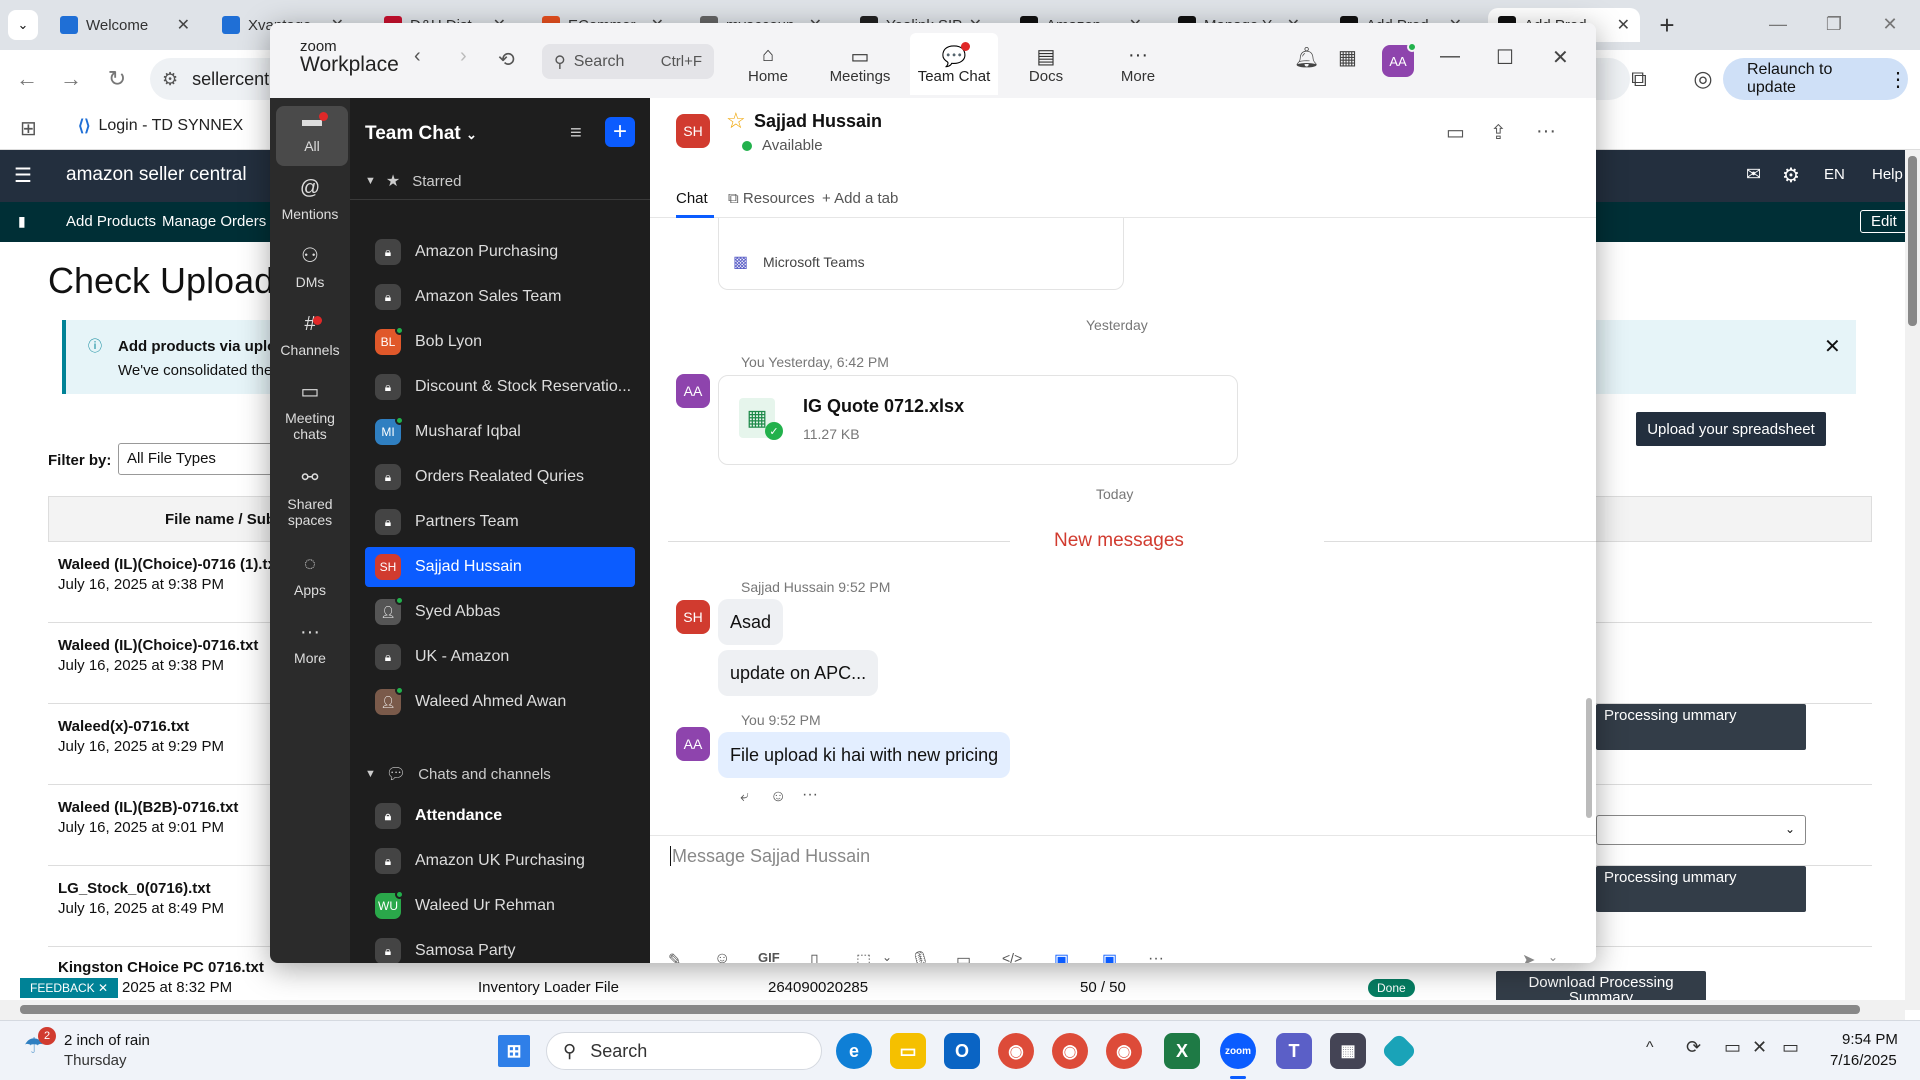 The height and width of the screenshot is (1080, 1920). I want to click on chevron-right-icon: ›, so click(463, 56).